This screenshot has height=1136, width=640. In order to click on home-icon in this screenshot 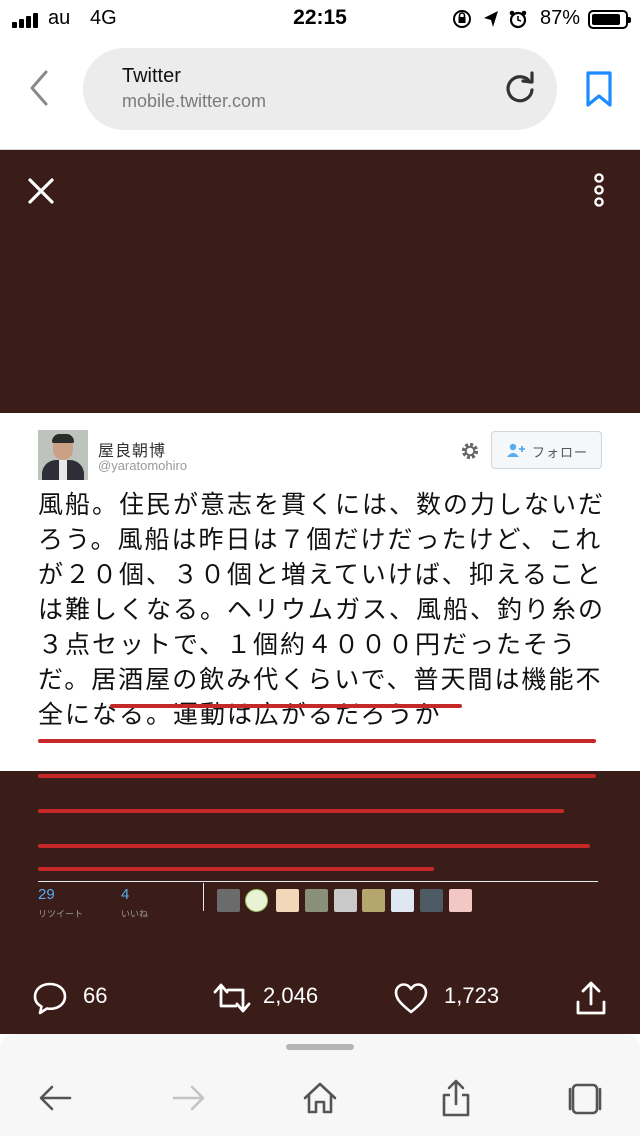, I will do `click(320, 1098)`.